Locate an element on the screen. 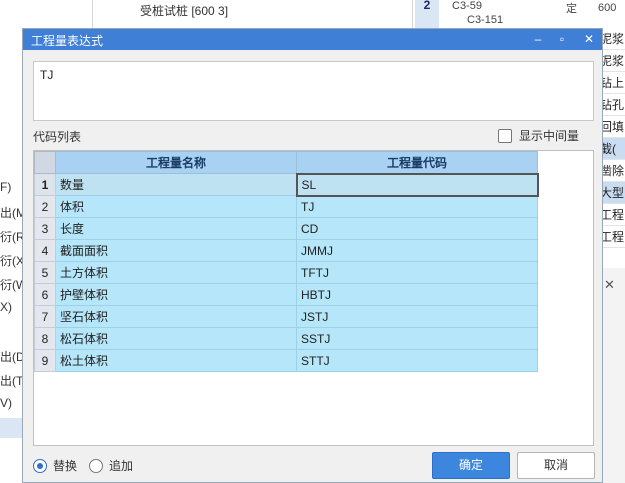 The image size is (625, 483). table-row: 8 松石体积 SSTJ is located at coordinates (286, 338).